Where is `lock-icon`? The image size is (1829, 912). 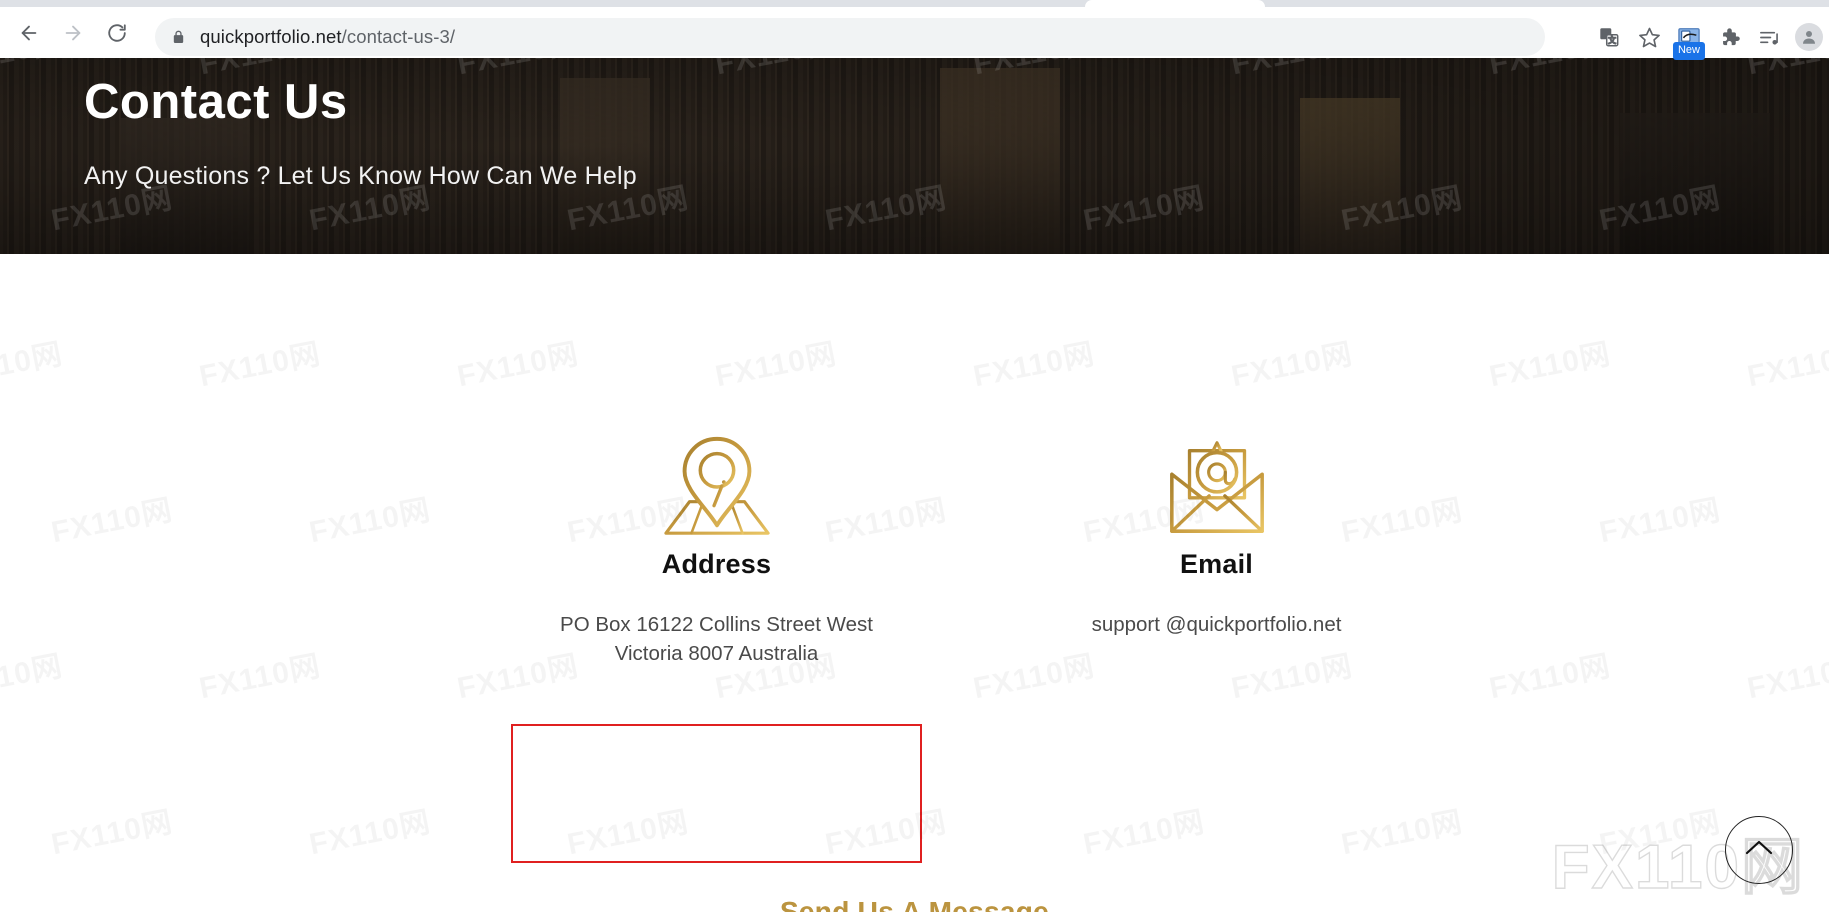 lock-icon is located at coordinates (178, 37).